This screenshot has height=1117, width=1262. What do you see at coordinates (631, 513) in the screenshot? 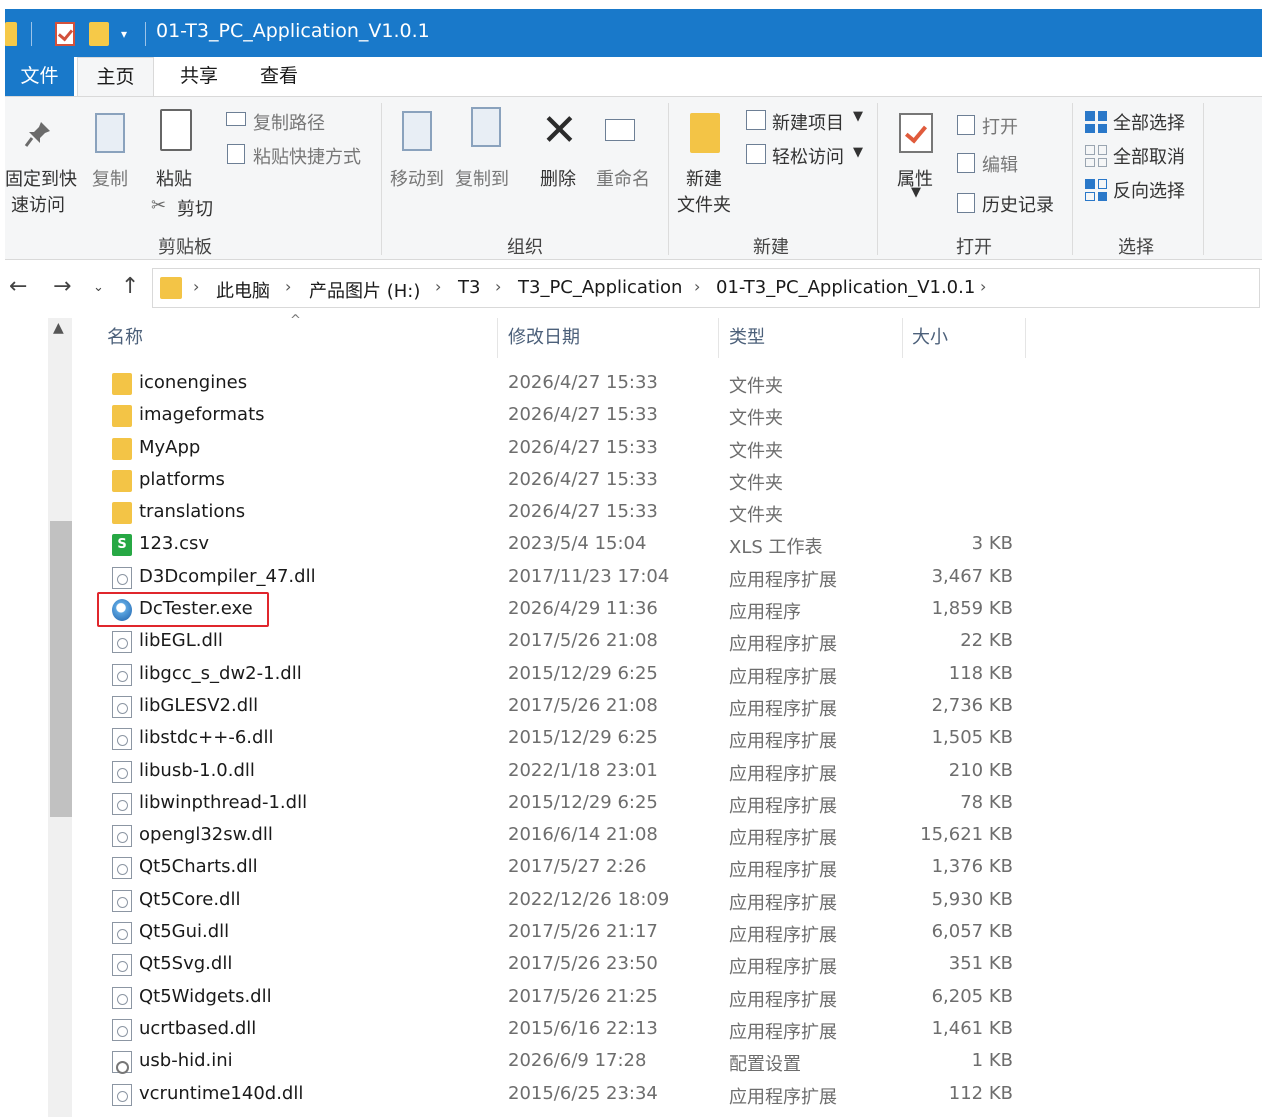
I see `file-row: translations 2026/4/27 15:33 文件夹` at bounding box center [631, 513].